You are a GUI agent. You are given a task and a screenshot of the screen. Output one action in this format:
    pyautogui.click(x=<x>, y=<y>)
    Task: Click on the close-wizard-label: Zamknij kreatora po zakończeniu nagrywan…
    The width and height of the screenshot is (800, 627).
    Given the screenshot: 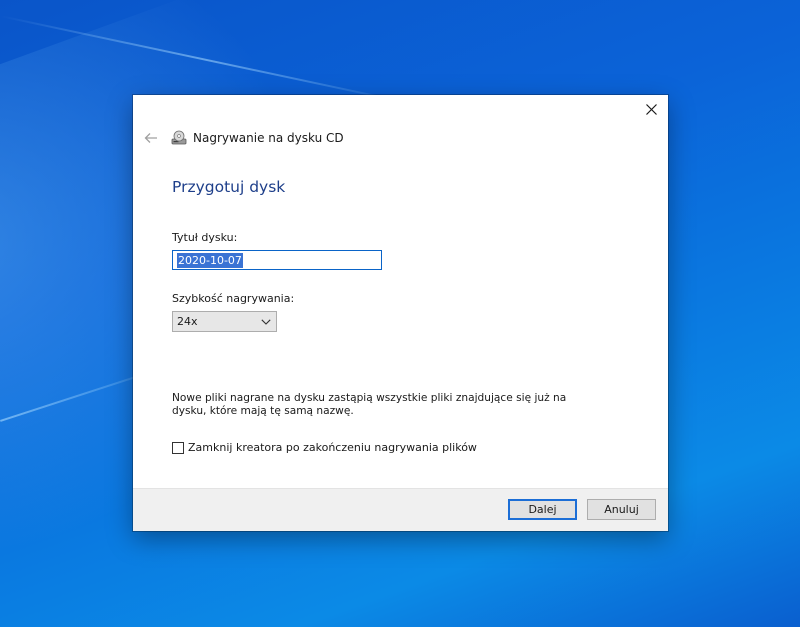 What is the action you would take?
    pyautogui.click(x=332, y=447)
    